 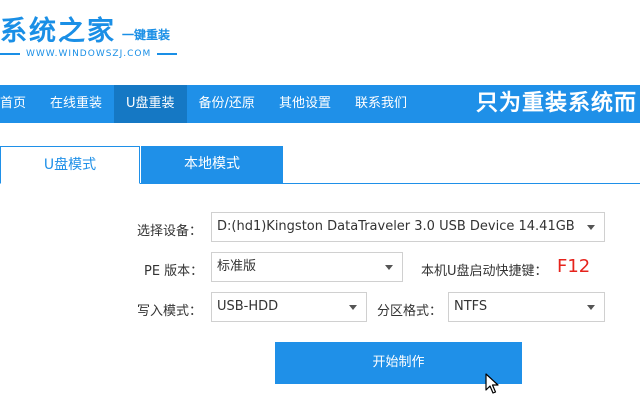 What do you see at coordinates (574, 266) in the screenshot?
I see `boot-hotkey-value: F12` at bounding box center [574, 266].